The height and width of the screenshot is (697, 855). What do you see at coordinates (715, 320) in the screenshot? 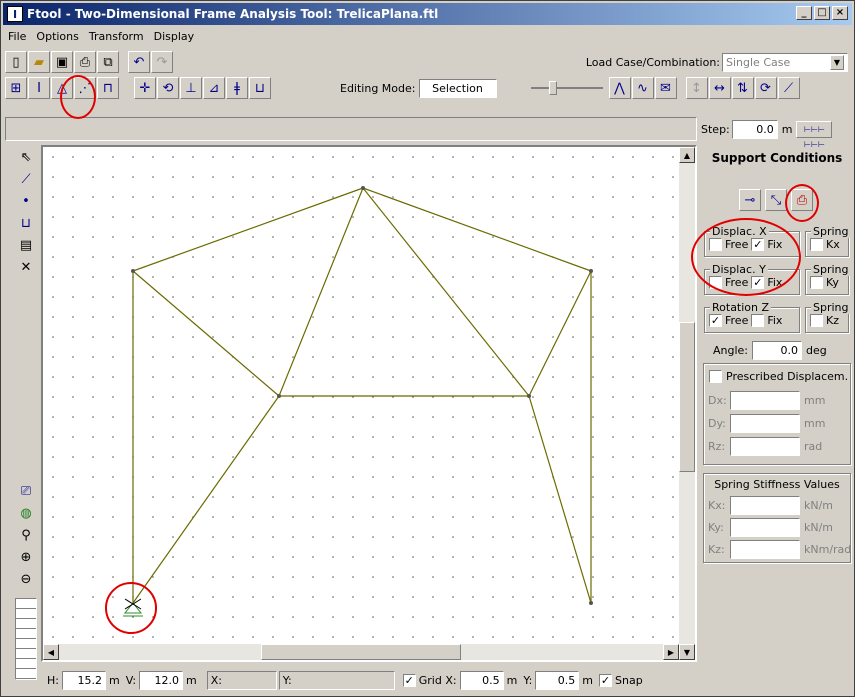
I see `rotation-z-free-checkbox: ✓` at bounding box center [715, 320].